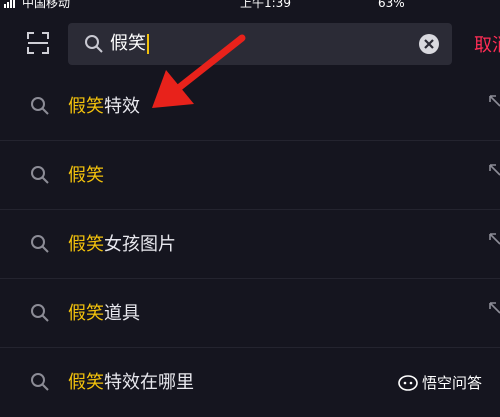 Image resolution: width=500 pixels, height=417 pixels. I want to click on text-caret, so click(148, 44).